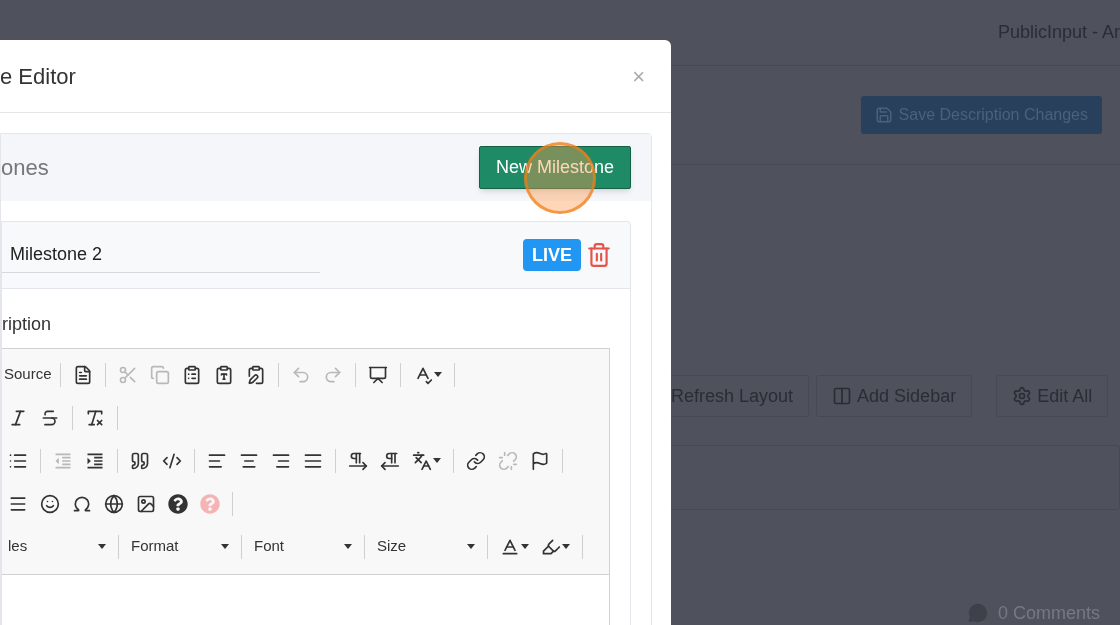 Image resolution: width=1120 pixels, height=625 pixels. What do you see at coordinates (146, 503) in the screenshot?
I see `image-icon` at bounding box center [146, 503].